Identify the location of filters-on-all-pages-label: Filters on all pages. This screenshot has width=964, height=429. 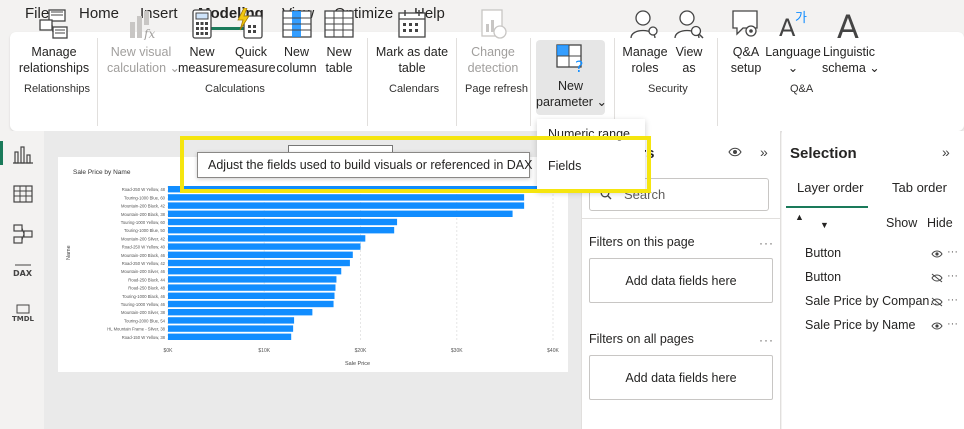
(641, 339).